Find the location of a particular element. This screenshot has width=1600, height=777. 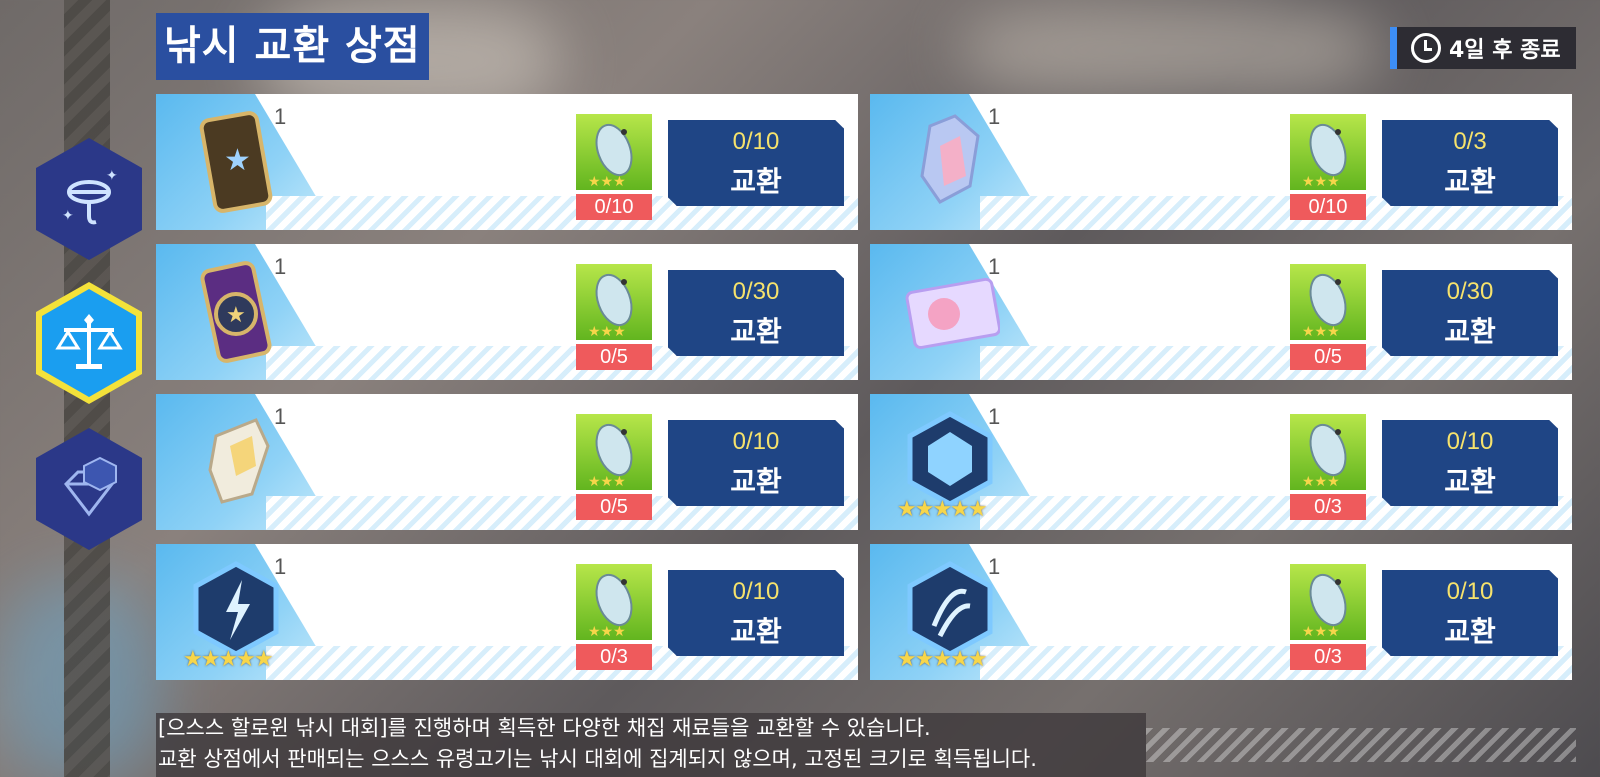

shop-item-card: 1 ★★★ 0/5 0/30 교환 is located at coordinates (1221, 312).